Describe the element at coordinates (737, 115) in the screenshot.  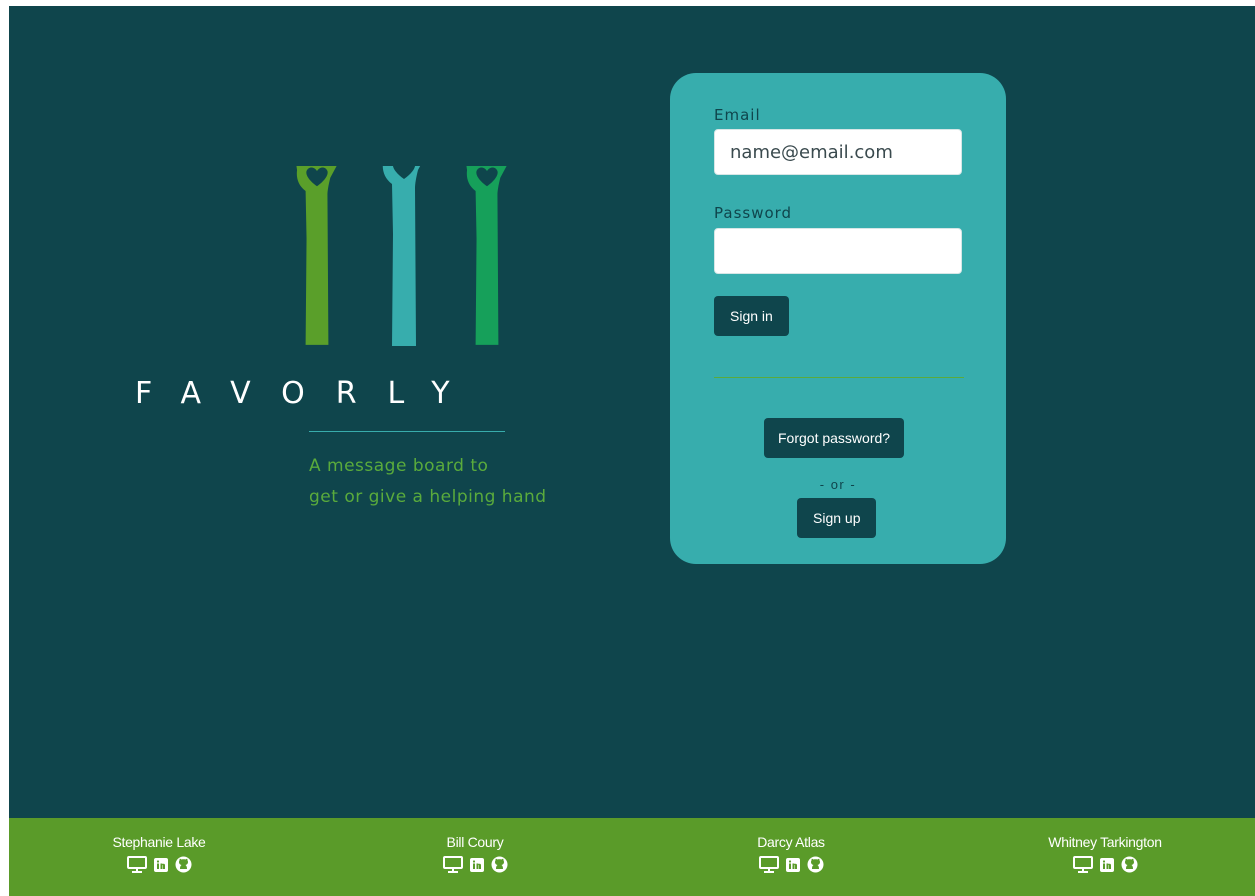
I see `email-label: Email` at that location.